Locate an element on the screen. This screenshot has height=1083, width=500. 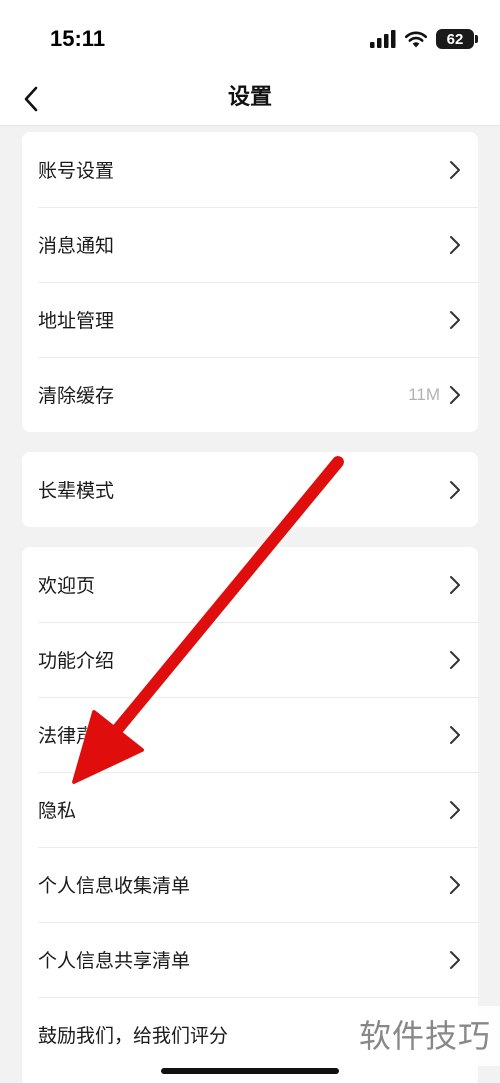
row-label: 清除缓存 is located at coordinates (76, 396).